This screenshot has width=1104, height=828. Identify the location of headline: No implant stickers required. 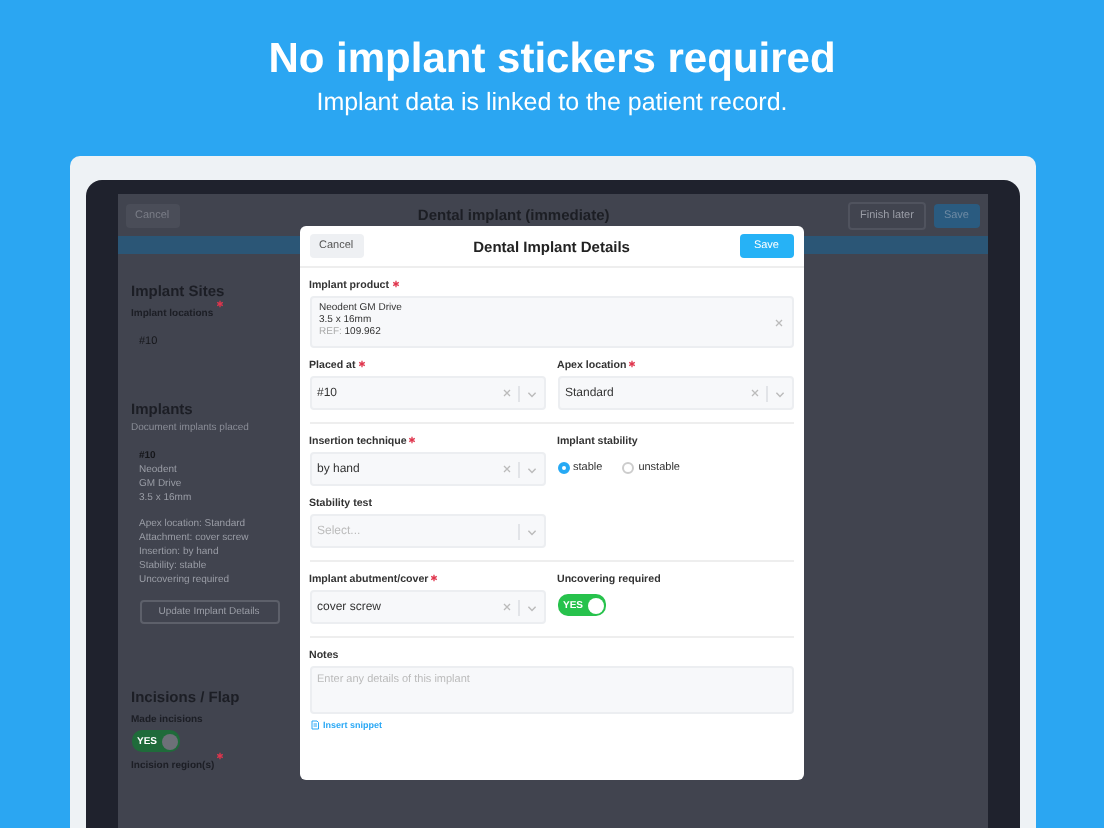
(552, 60).